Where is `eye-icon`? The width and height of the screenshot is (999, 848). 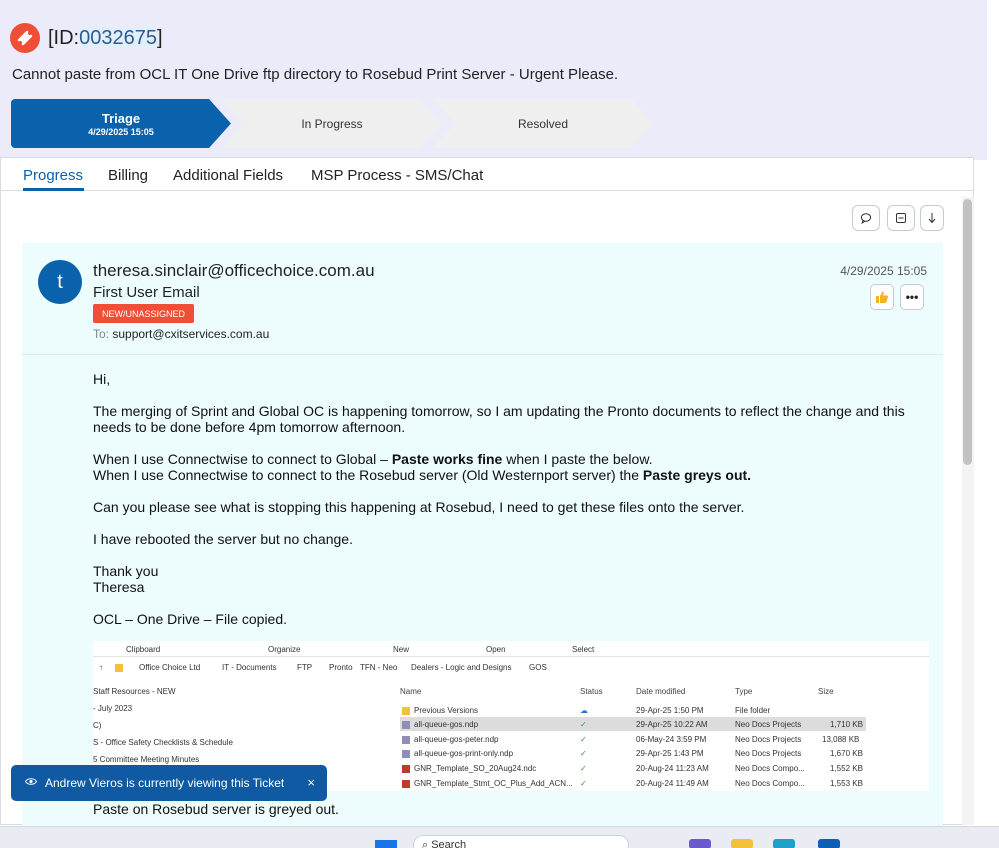
eye-icon is located at coordinates (31, 783).